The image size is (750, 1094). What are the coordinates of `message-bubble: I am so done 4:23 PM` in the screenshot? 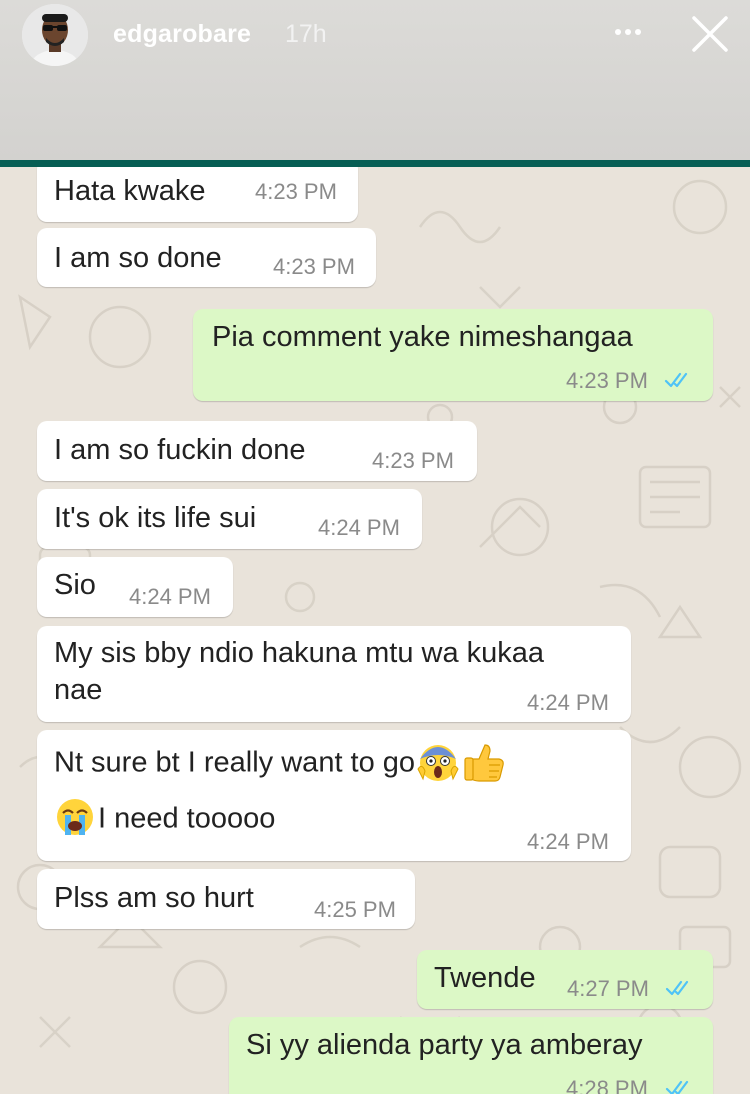 It's located at (206, 257).